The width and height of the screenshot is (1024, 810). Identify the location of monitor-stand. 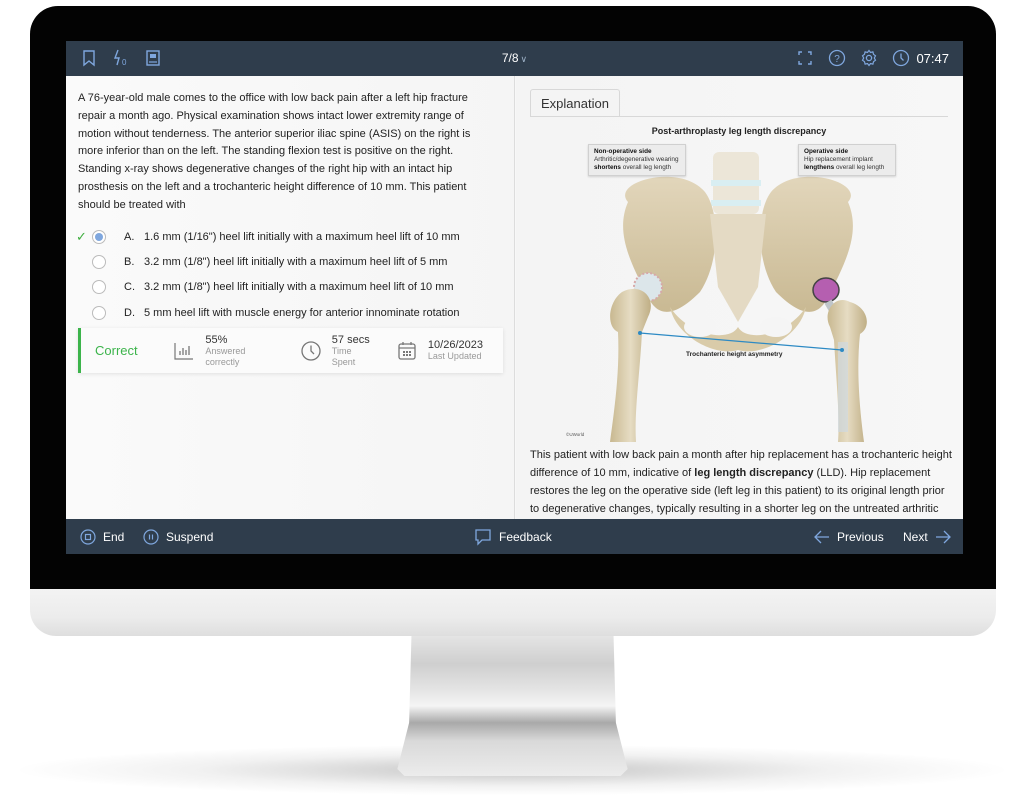
(512, 706).